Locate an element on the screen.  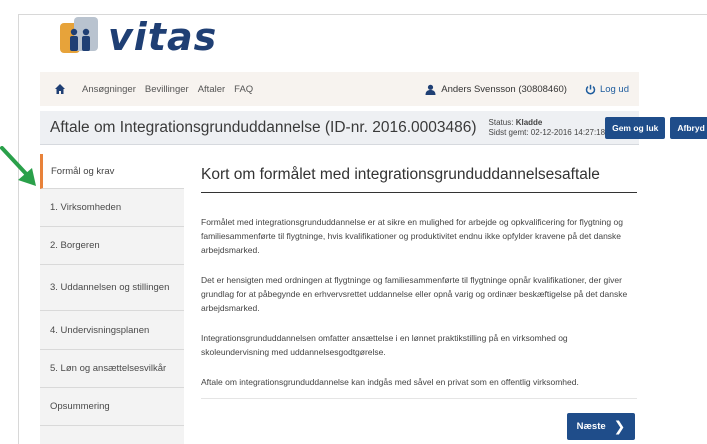
cancel-button: Afbryd is located at coordinates (688, 127).